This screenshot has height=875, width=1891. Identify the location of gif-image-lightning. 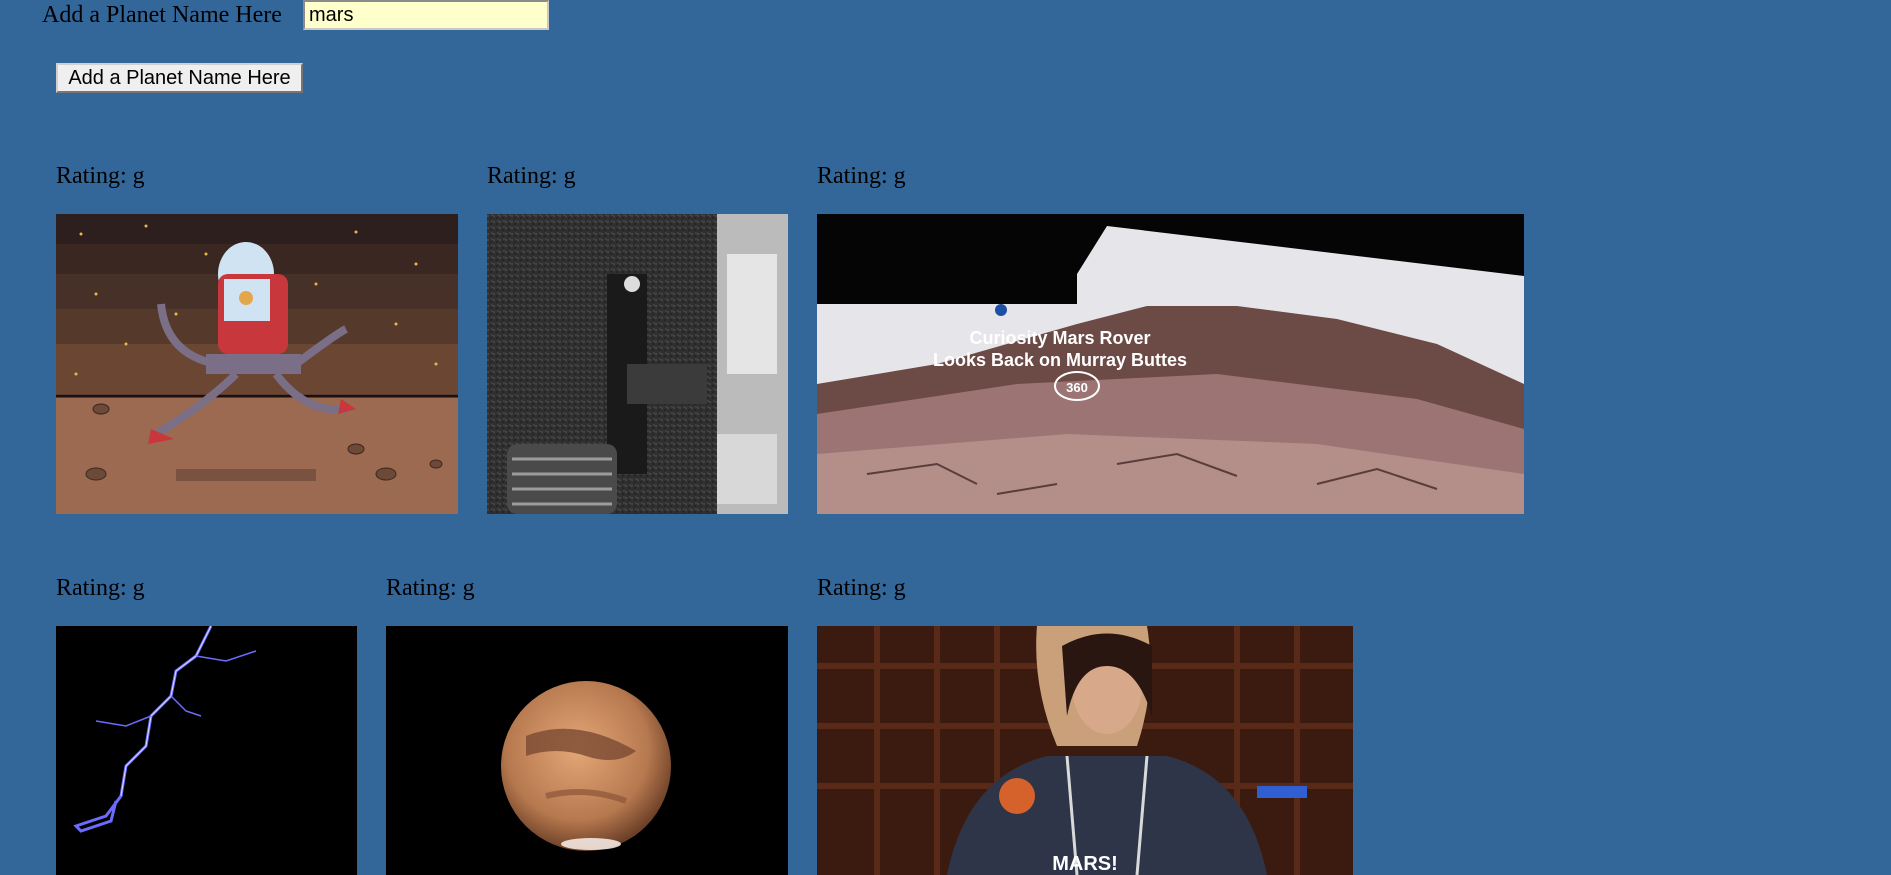
(206, 750).